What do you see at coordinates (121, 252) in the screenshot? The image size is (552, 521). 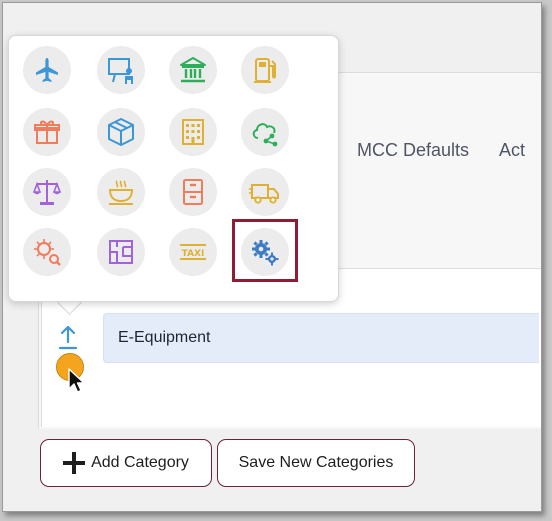 I see `floor-plan-icon` at bounding box center [121, 252].